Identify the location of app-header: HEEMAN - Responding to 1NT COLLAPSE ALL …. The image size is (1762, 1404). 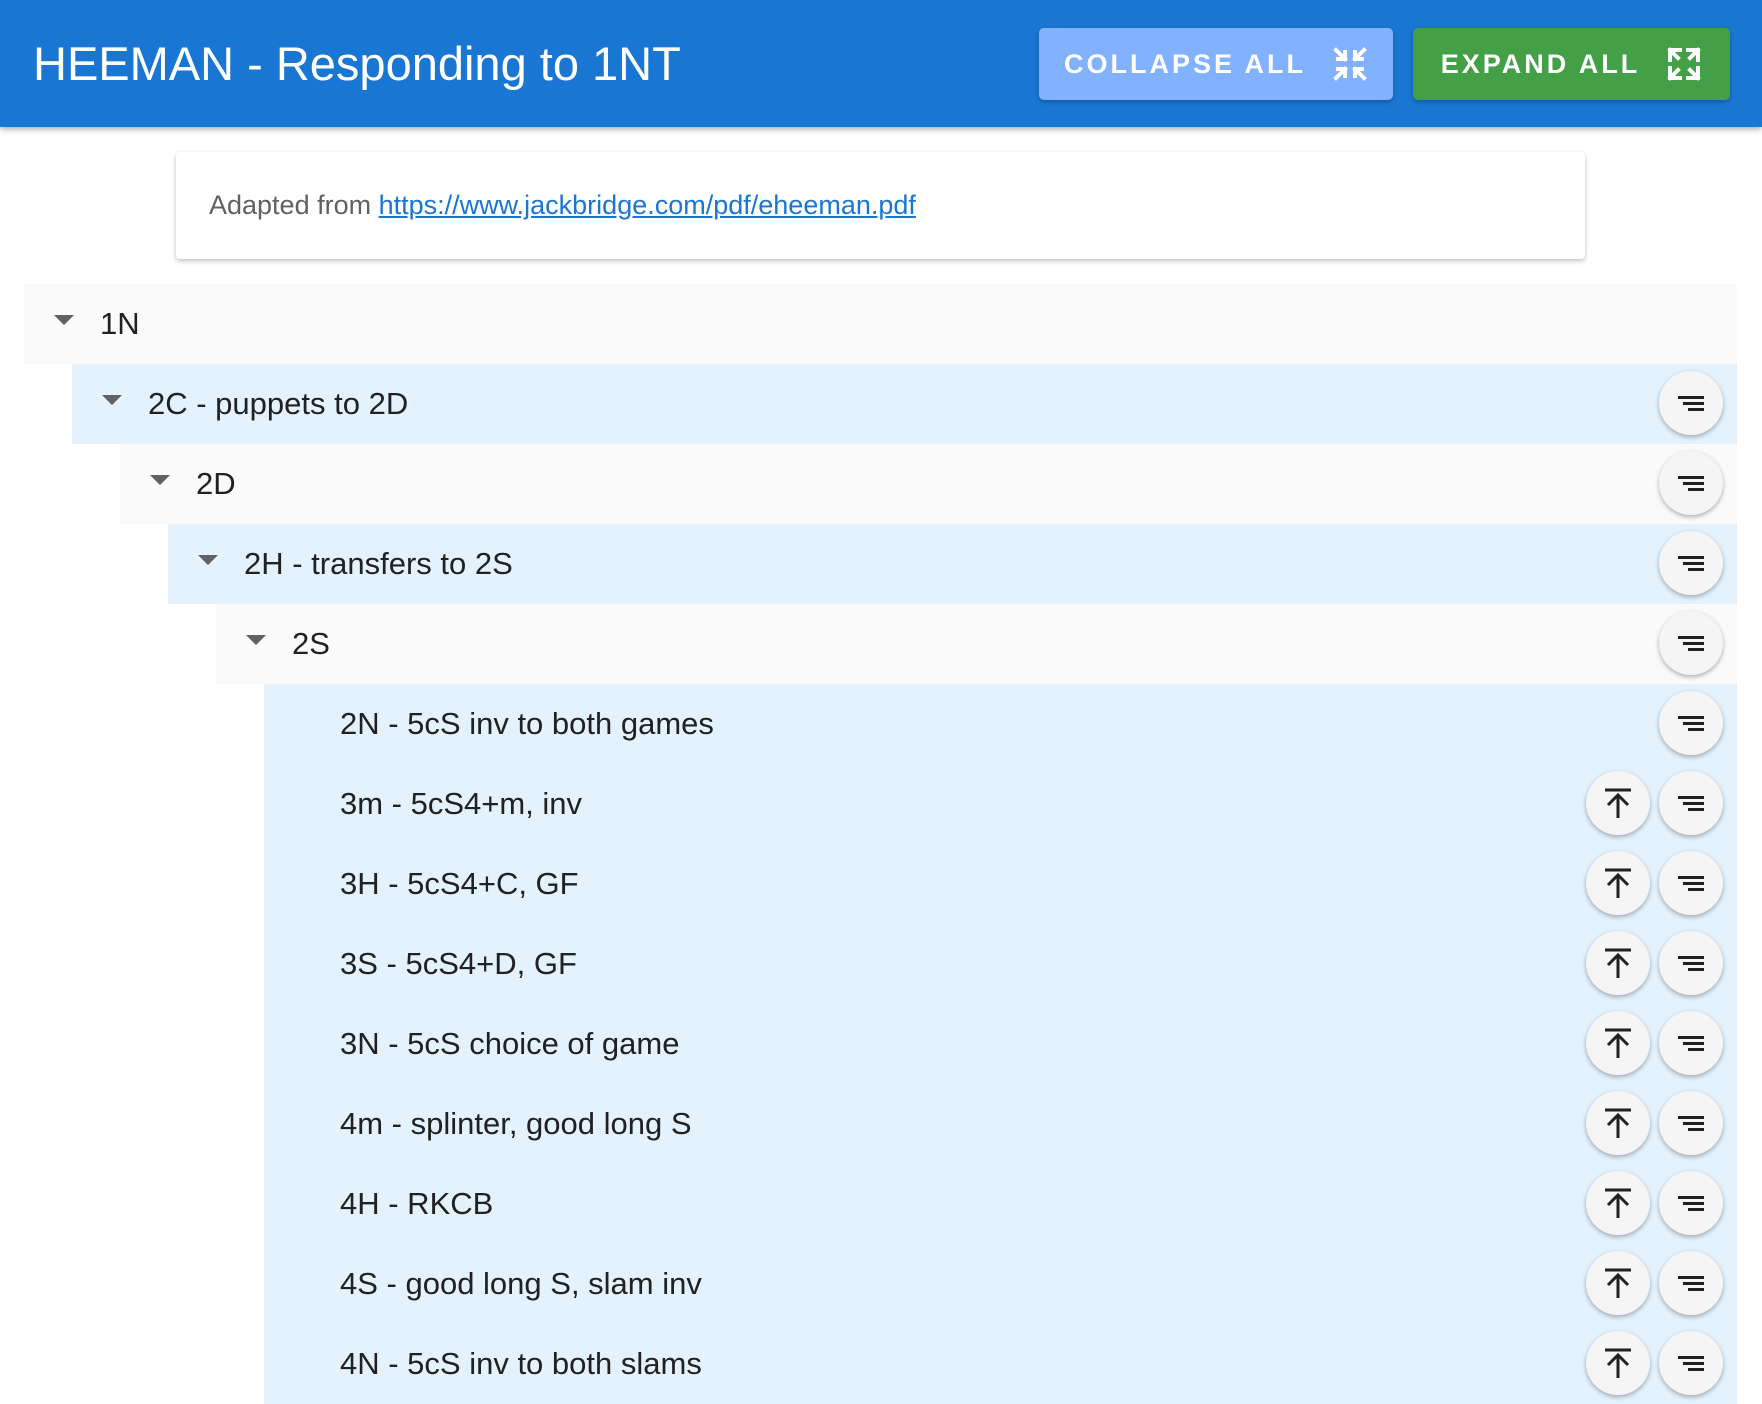
(881, 63).